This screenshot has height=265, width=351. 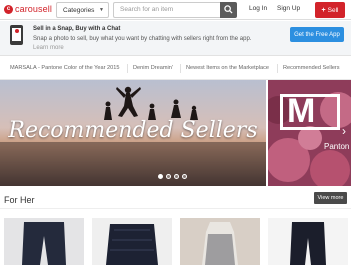 I want to click on tab-newest-items: Newest Items on the Marketplace, so click(x=227, y=68).